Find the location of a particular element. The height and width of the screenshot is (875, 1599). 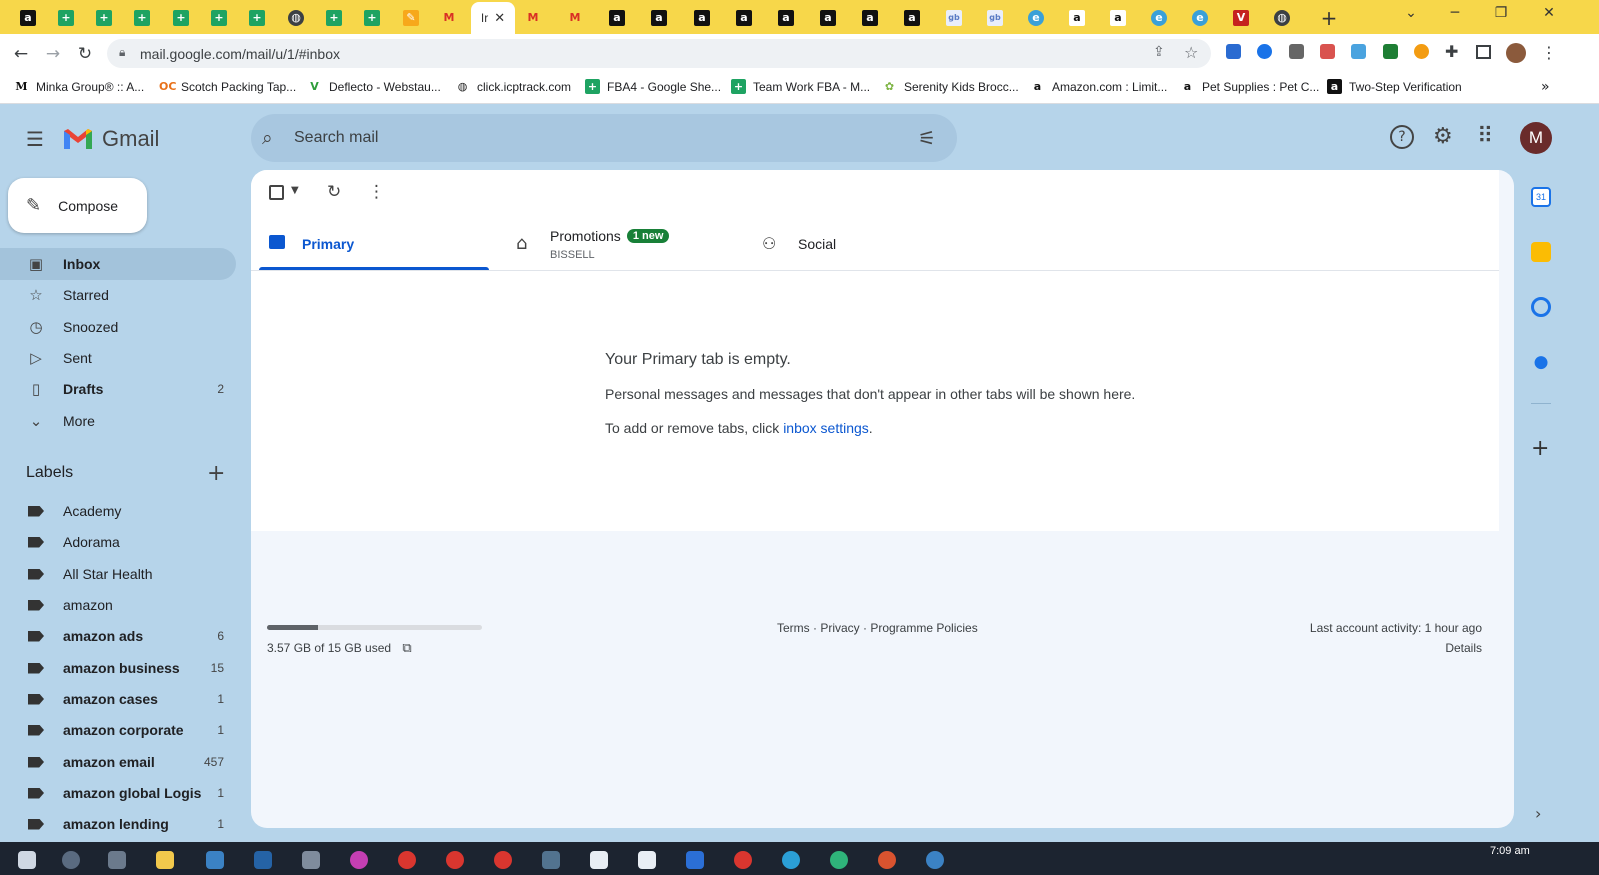

search-taskbar-icon is located at coordinates (71, 860).